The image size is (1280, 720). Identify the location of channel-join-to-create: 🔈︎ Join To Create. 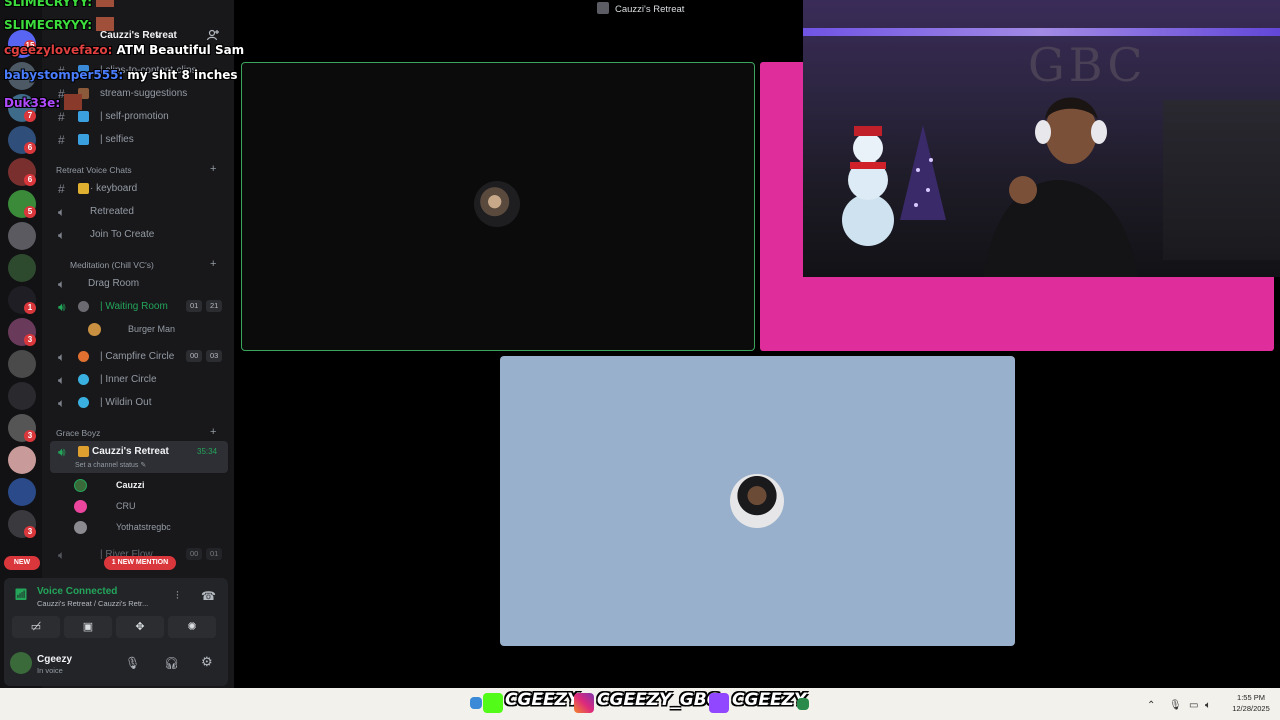
(140, 235).